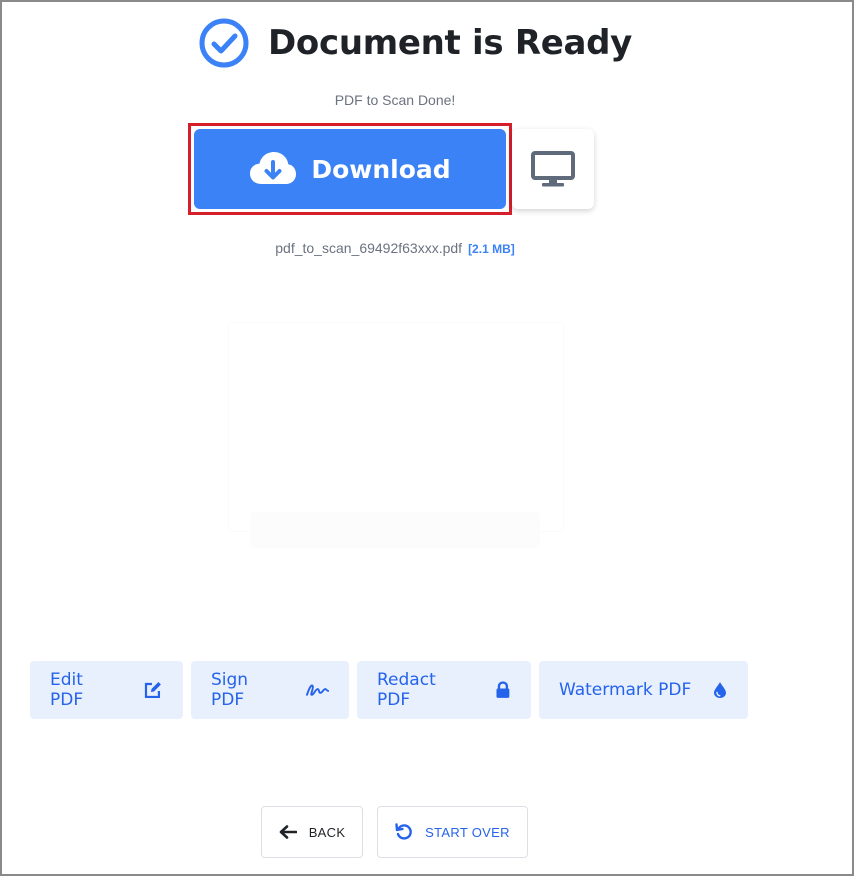 This screenshot has height=876, width=854. I want to click on start-over-button: START OVER, so click(452, 832).